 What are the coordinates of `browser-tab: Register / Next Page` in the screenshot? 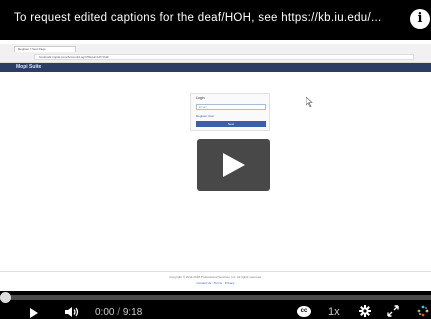 It's located at (45, 49).